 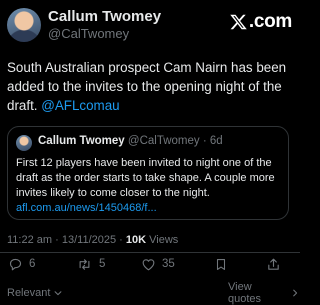 I want to click on brand-label: .com, so click(x=270, y=21).